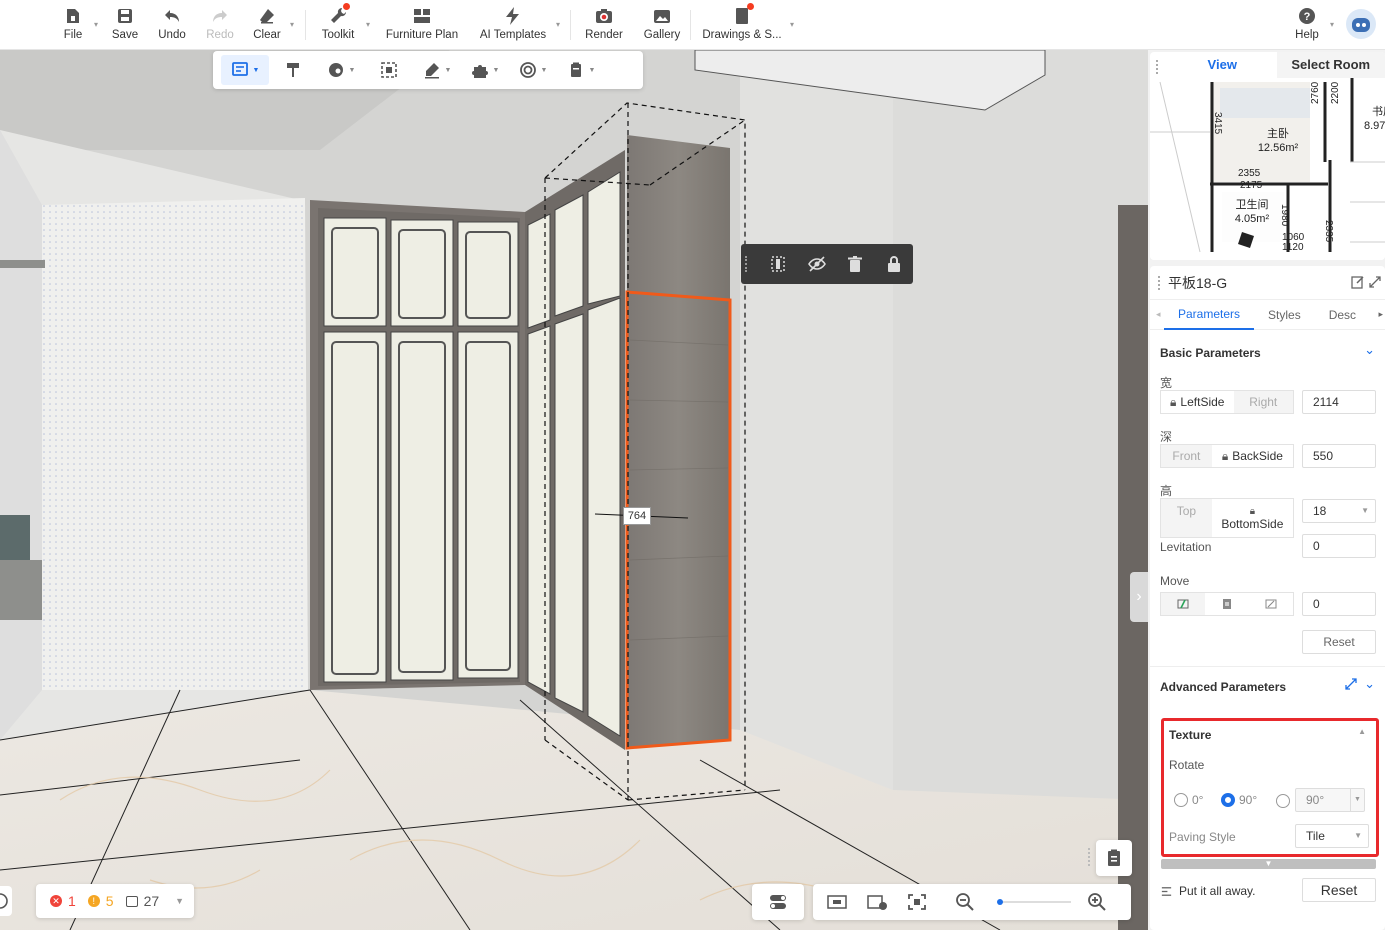 The image size is (1385, 930). What do you see at coordinates (1328, 231) in the screenshot?
I see `dimension-text: 2335` at bounding box center [1328, 231].